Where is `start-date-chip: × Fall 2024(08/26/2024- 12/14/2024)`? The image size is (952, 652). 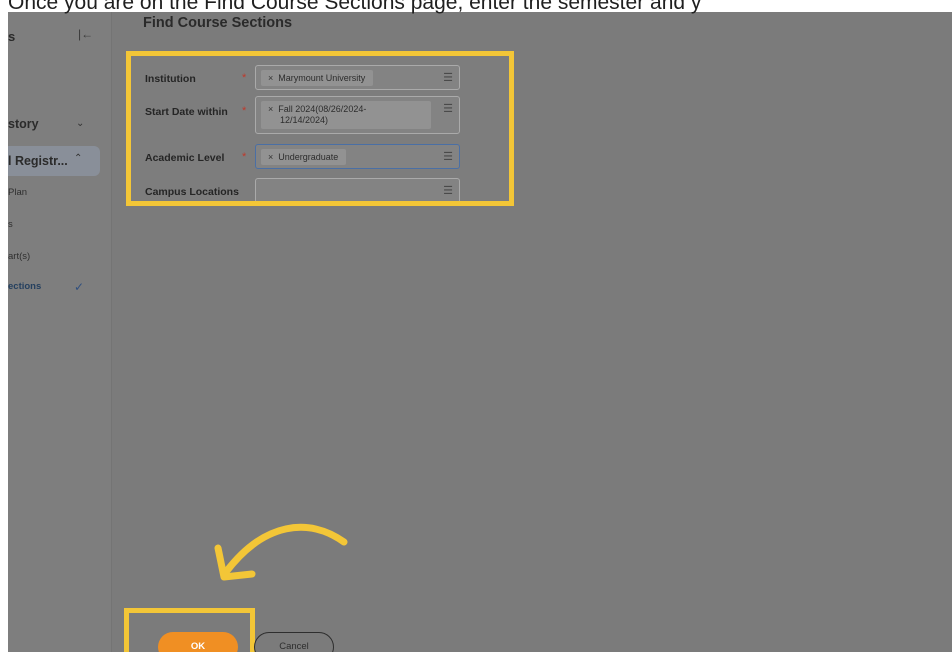 start-date-chip: × Fall 2024(08/26/2024- 12/14/2024) is located at coordinates (346, 115).